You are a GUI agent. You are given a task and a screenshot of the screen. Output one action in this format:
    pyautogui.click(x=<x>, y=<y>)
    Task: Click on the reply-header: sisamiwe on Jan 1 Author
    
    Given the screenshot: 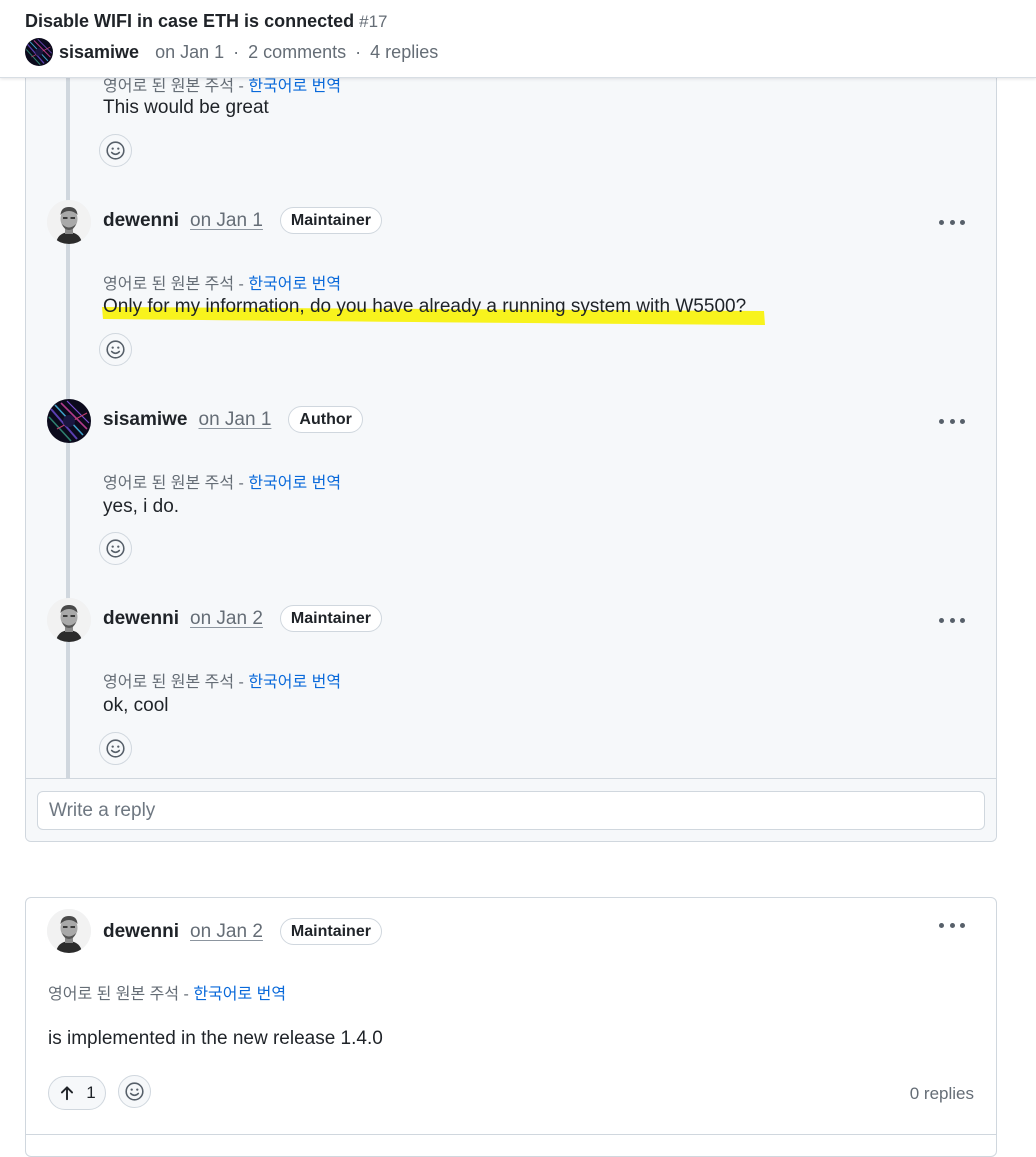 What is the action you would take?
    pyautogui.click(x=233, y=419)
    